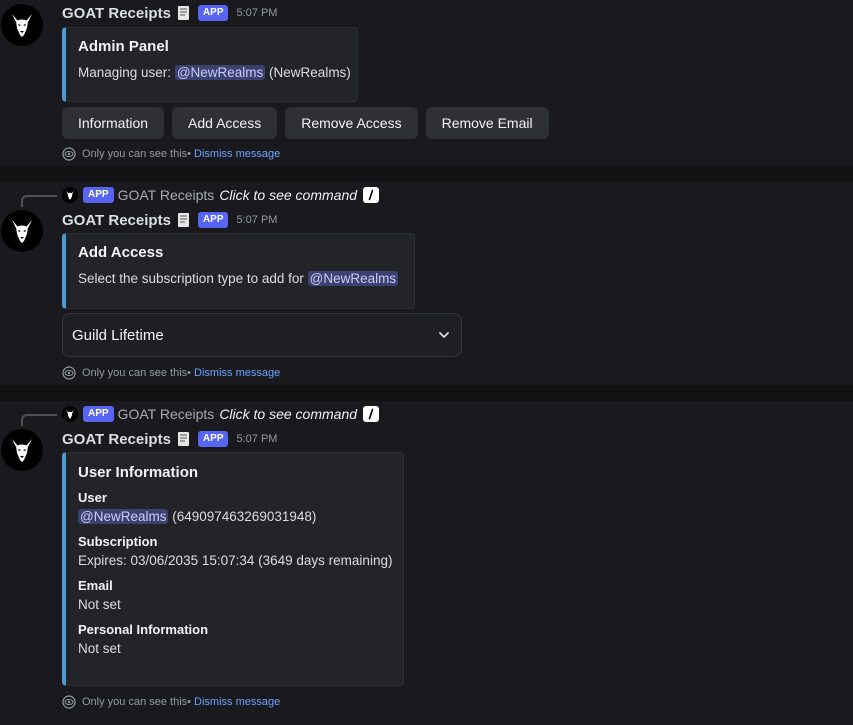 The width and height of the screenshot is (853, 725). Describe the element at coordinates (99, 648) in the screenshot. I see `field-personal-value: Not set` at that location.